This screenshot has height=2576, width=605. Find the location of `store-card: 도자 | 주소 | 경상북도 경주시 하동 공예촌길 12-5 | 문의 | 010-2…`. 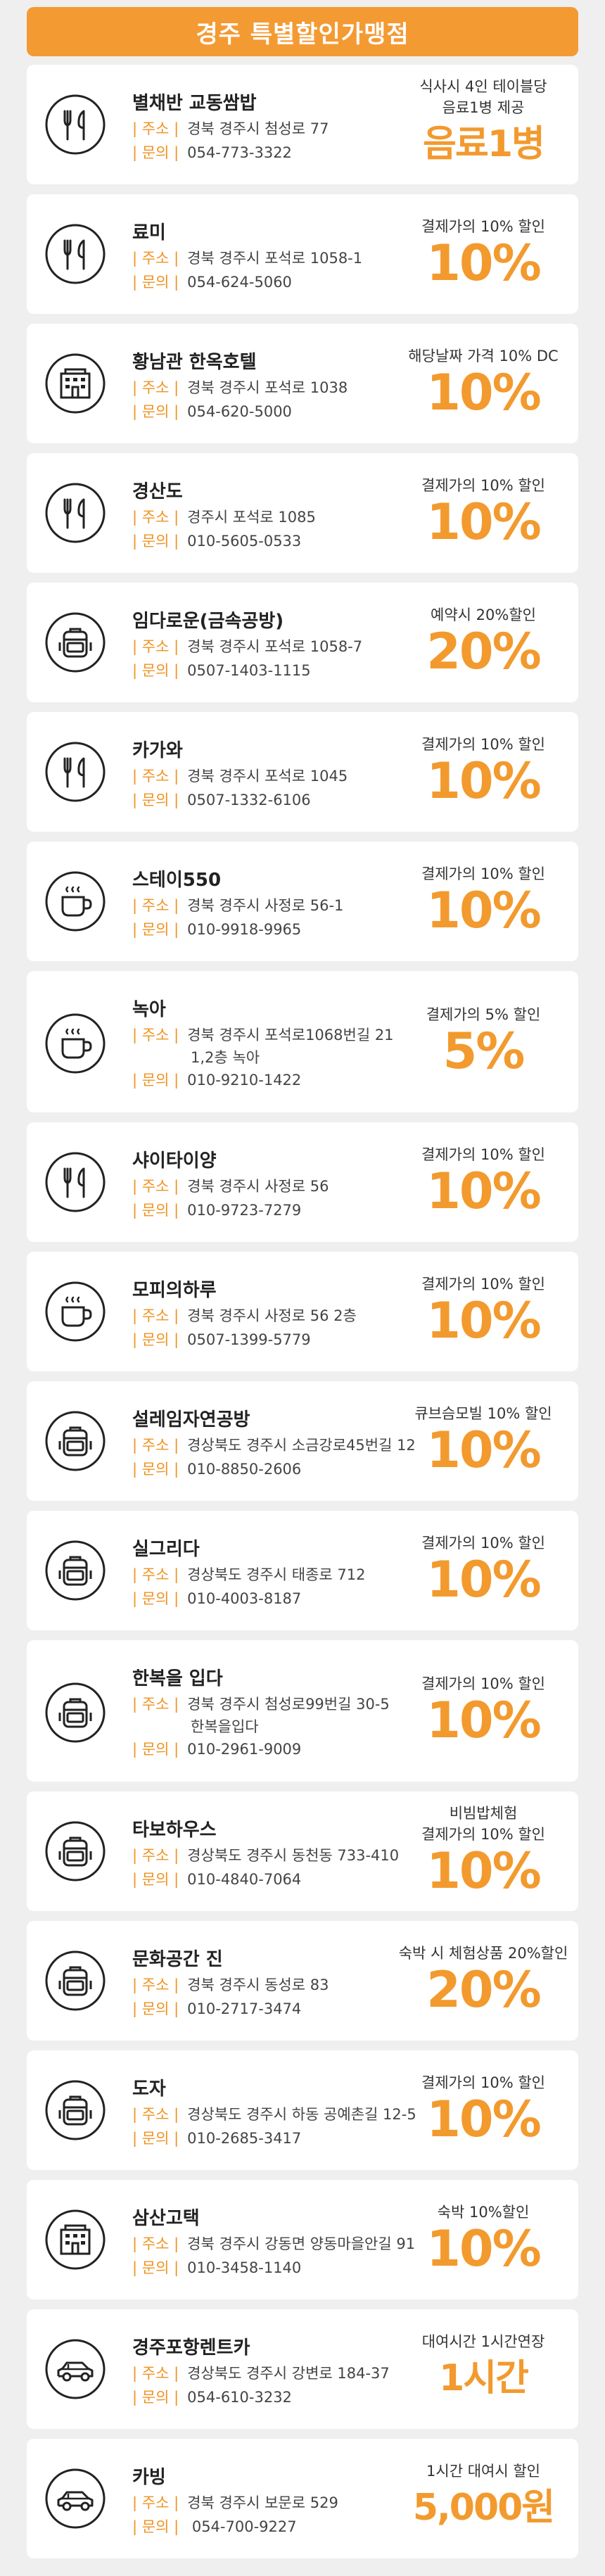

store-card: 도자 | 주소 | 경상북도 경주시 하동 공예촌길 12-5 | 문의 | 010-2… is located at coordinates (302, 2110).